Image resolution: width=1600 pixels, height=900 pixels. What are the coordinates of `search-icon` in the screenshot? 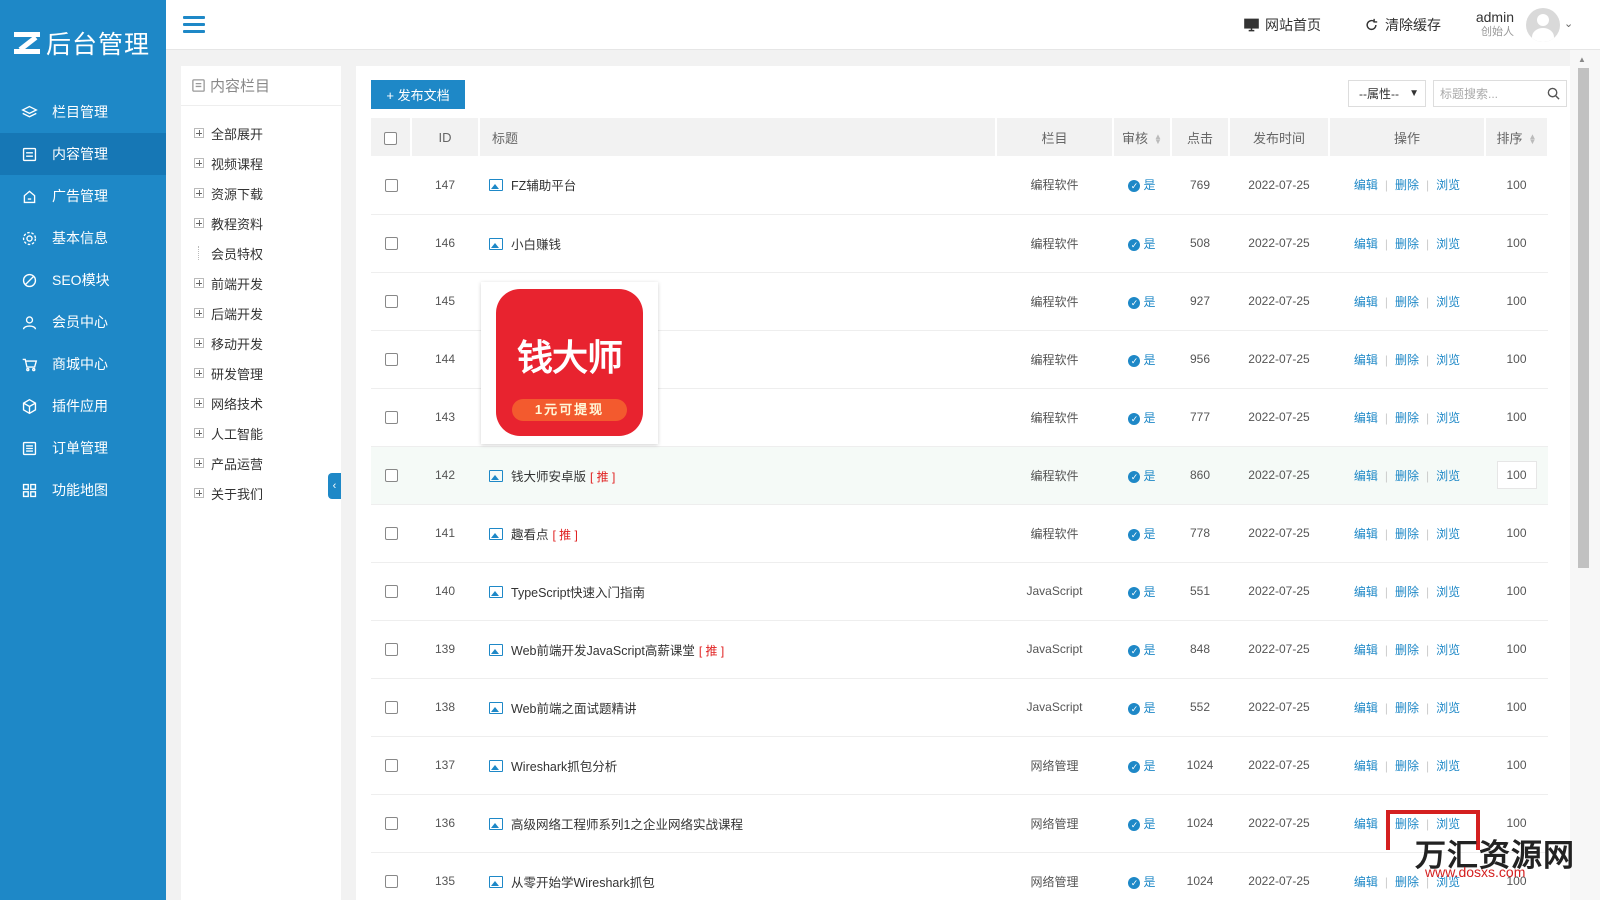 It's located at (1553, 93).